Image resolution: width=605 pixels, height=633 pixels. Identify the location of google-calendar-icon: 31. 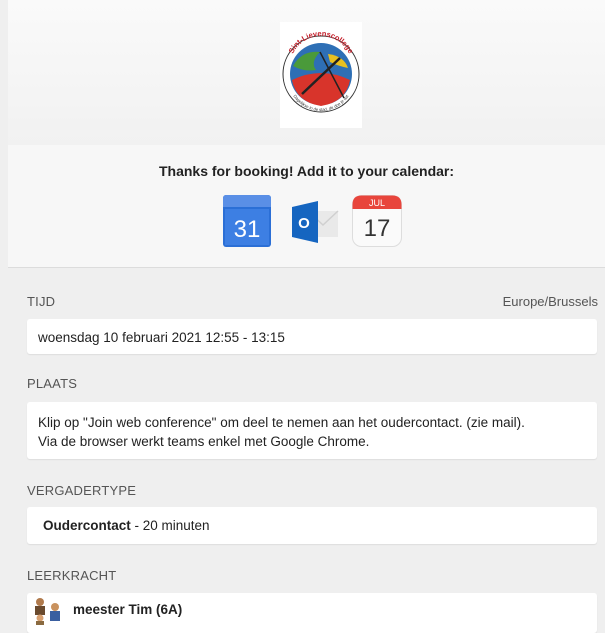
(247, 221).